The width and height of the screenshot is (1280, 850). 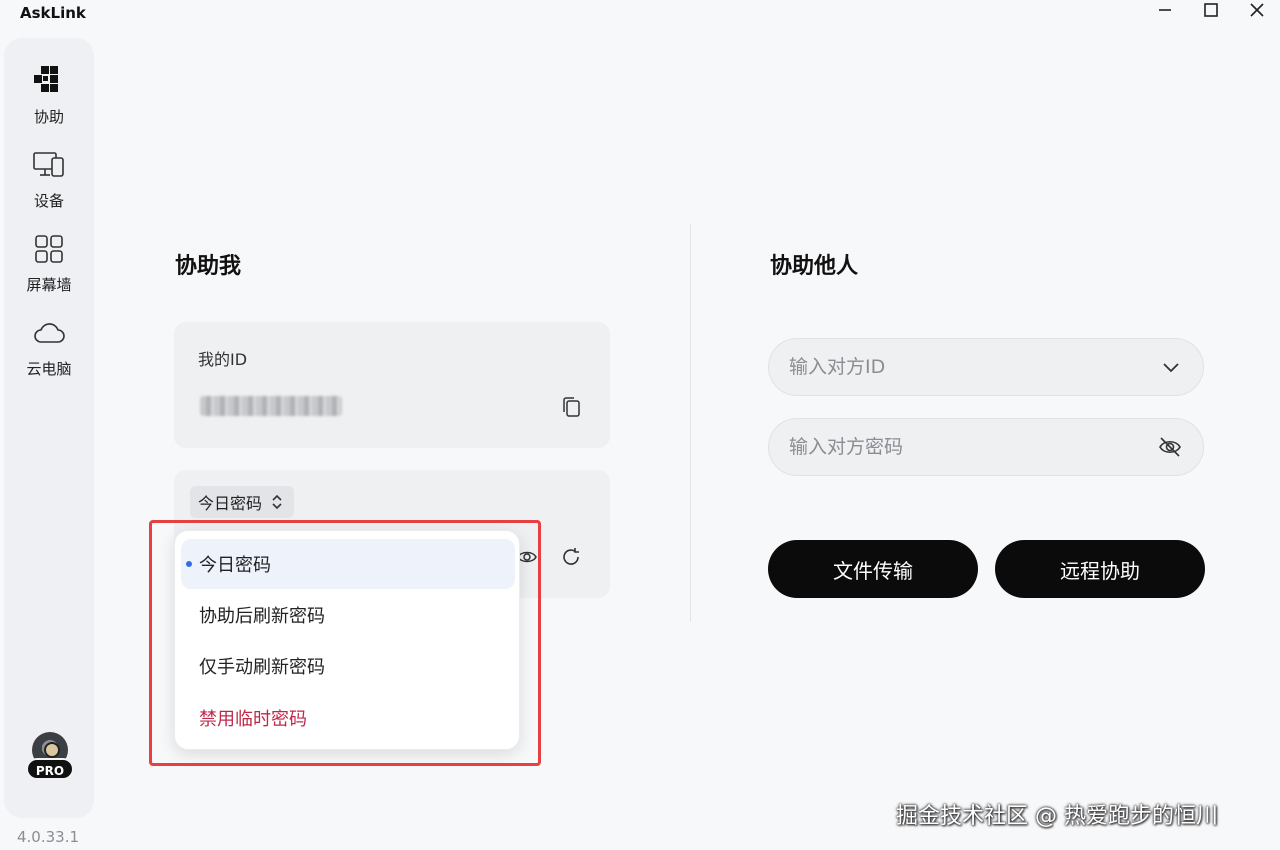 What do you see at coordinates (46, 79) in the screenshot?
I see `assist-icon` at bounding box center [46, 79].